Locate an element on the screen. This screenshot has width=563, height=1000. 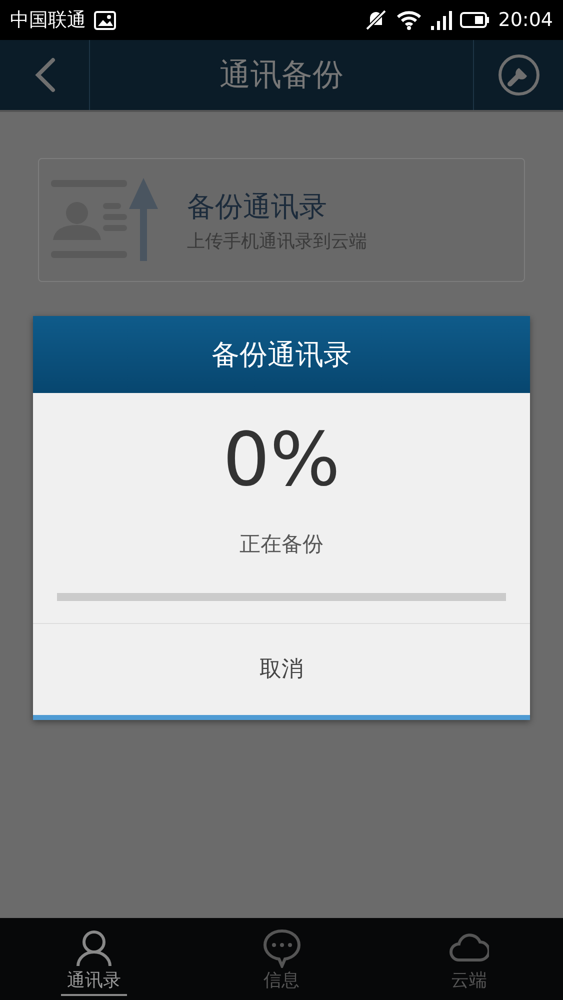
clock-time: 20:04 is located at coordinates (525, 20).